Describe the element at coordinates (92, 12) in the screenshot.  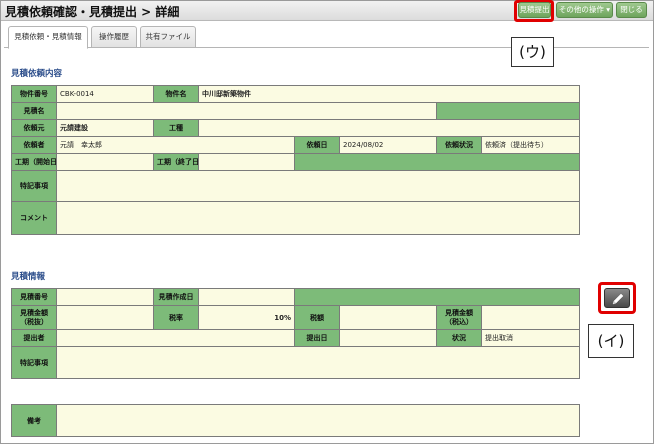
I see `page-title: 見積依頼確認・見積提出 > 詳細` at that location.